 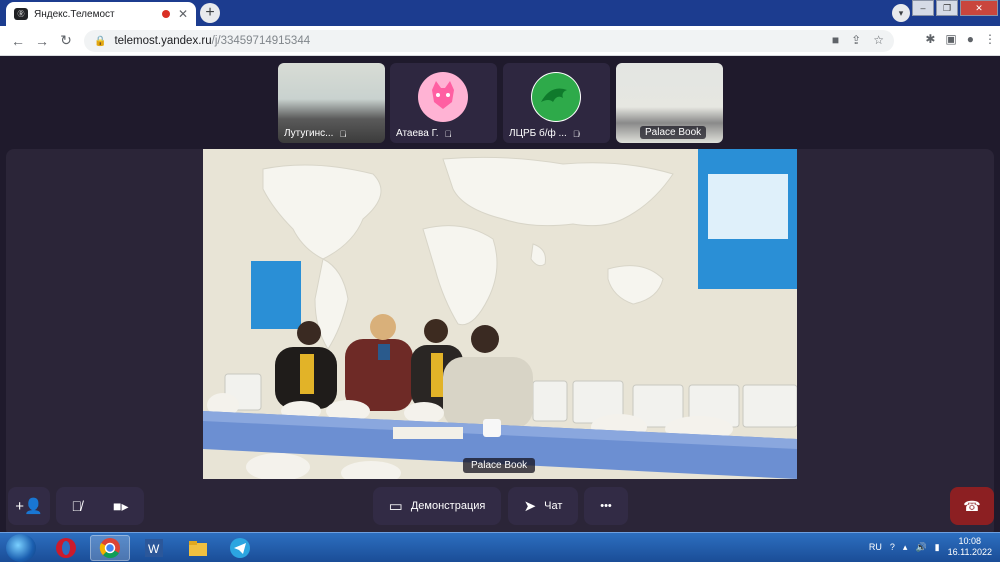 What do you see at coordinates (923, 8) in the screenshot?
I see `minimize-button: –` at bounding box center [923, 8].